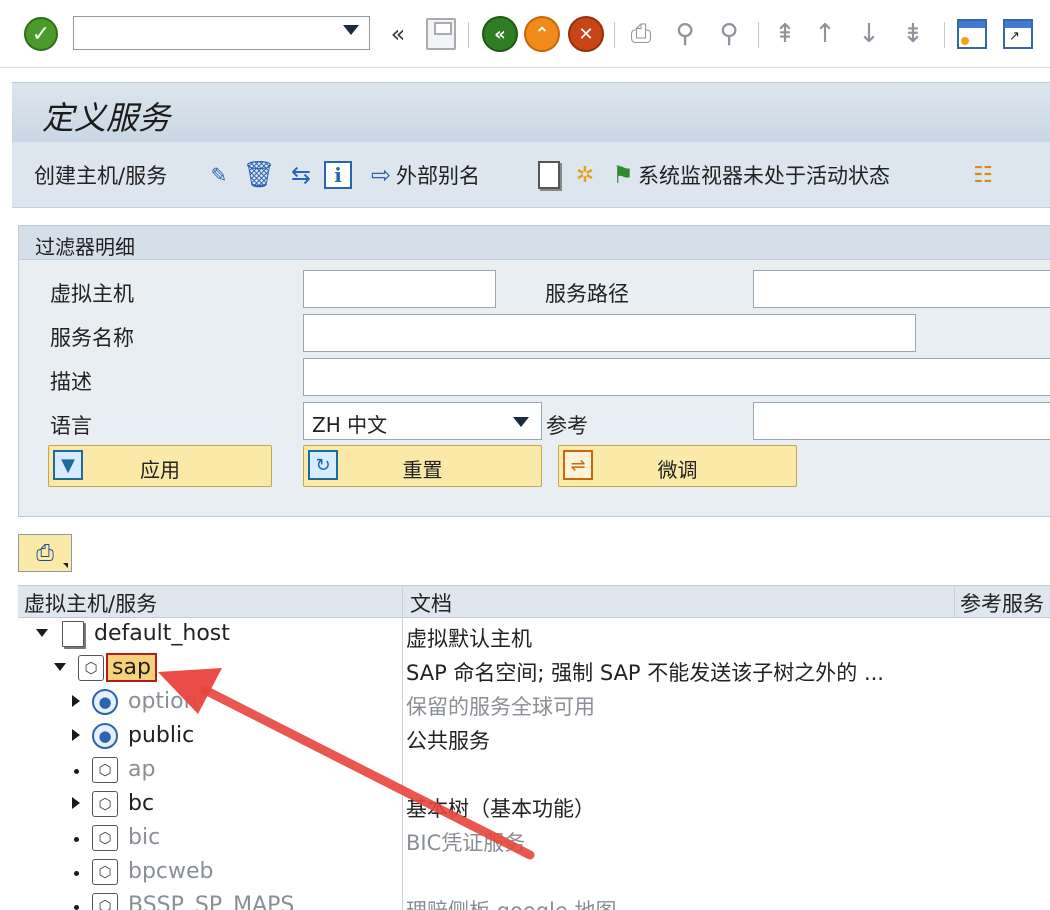 This screenshot has width=1050, height=910. Describe the element at coordinates (534, 874) in the screenshot. I see `tree-row: ⬡ bpcweb` at that location.